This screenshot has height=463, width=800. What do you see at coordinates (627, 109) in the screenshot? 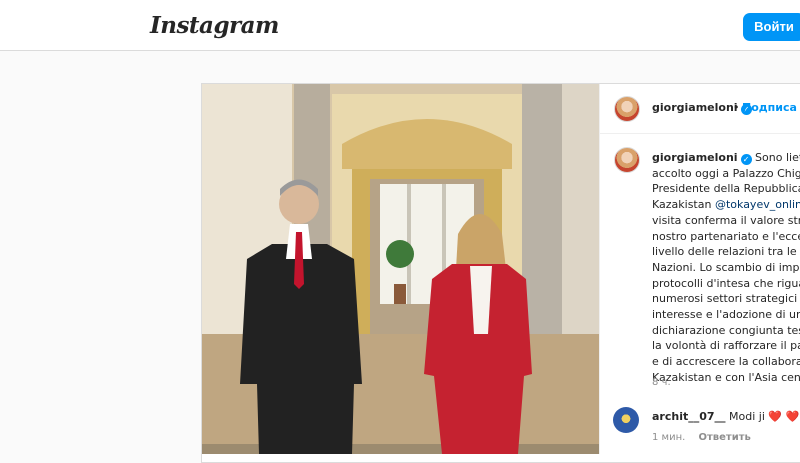
I see `author-avatar` at bounding box center [627, 109].